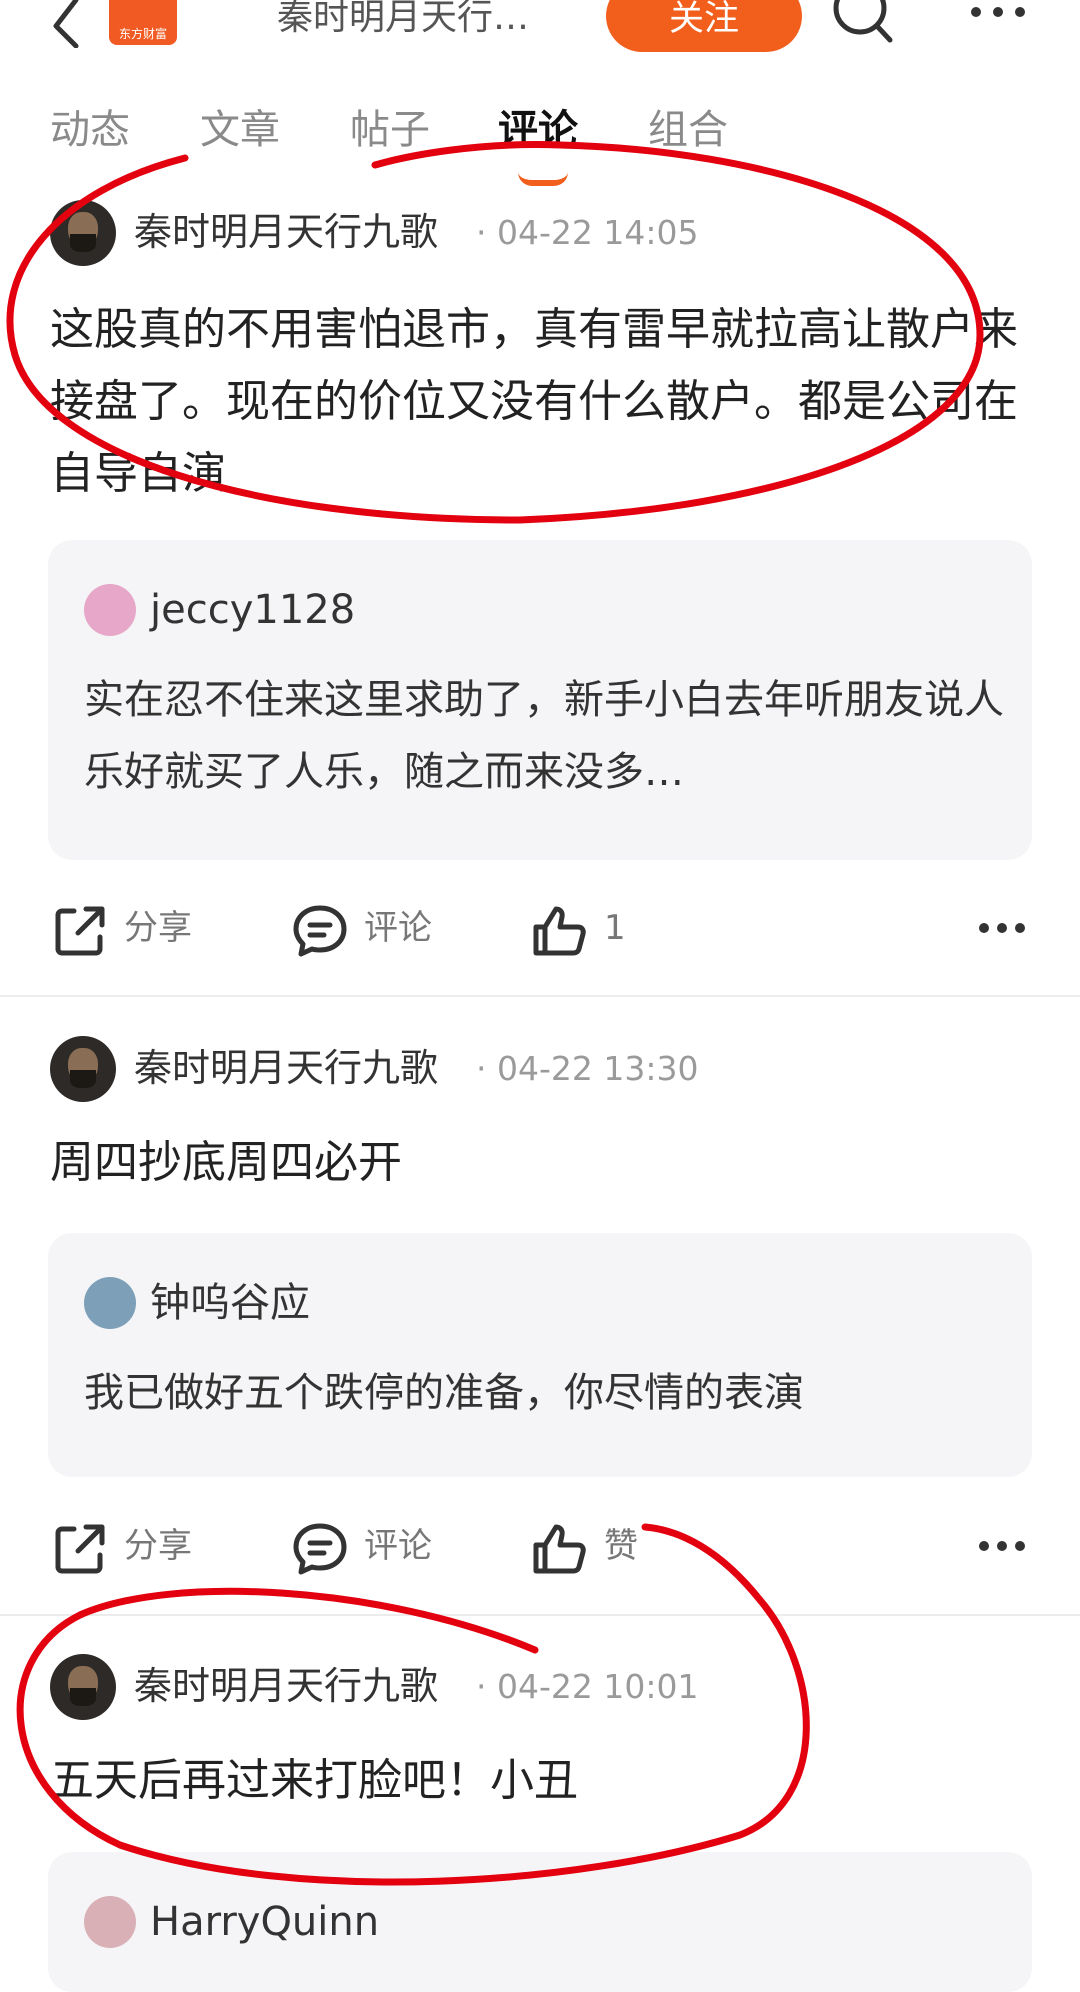 This screenshot has height=1992, width=1080. I want to click on post-actions: 分享 评论 1, so click(540, 928).